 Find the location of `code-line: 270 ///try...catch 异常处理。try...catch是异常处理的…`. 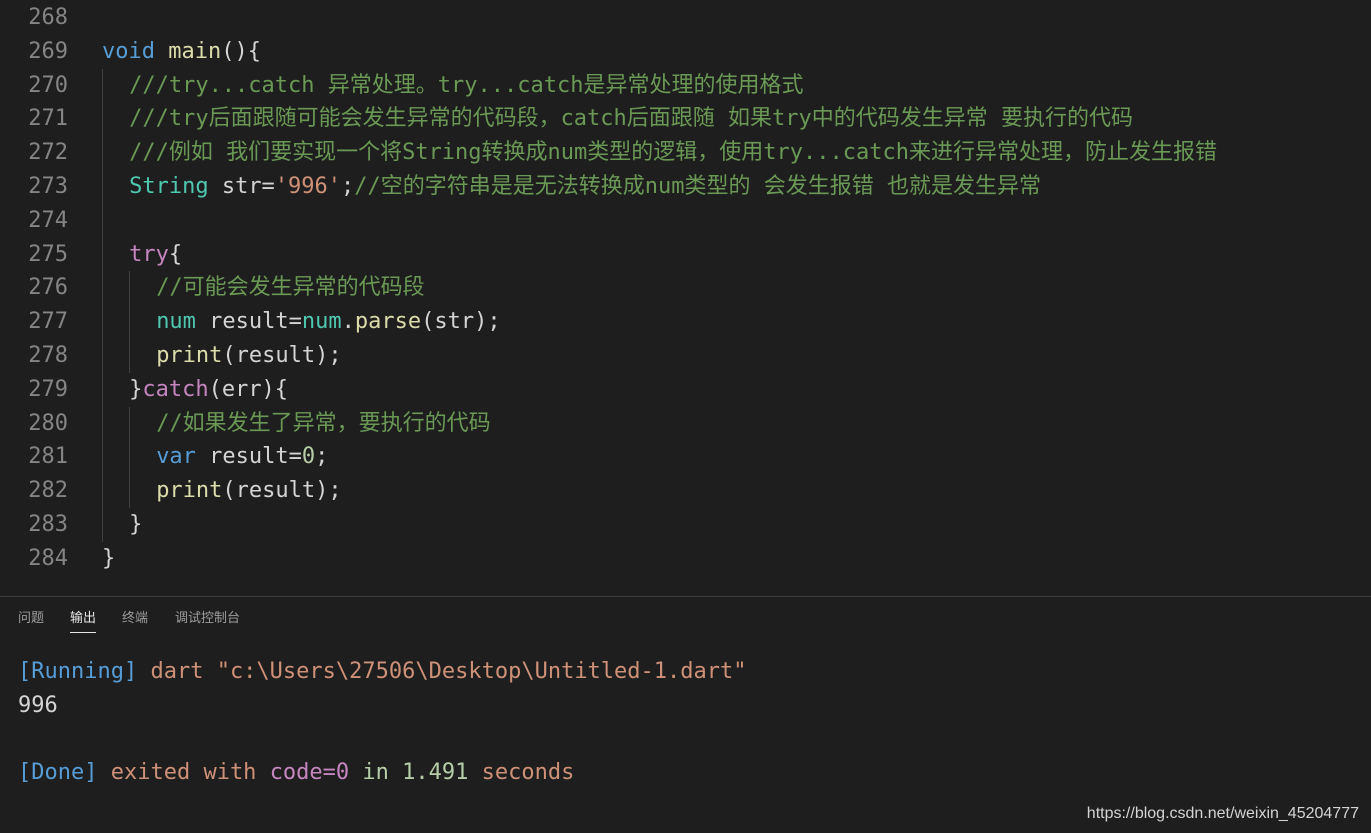

code-line: 270 ///try...catch 异常处理。try...catch是异常处理的… is located at coordinates (685, 85).